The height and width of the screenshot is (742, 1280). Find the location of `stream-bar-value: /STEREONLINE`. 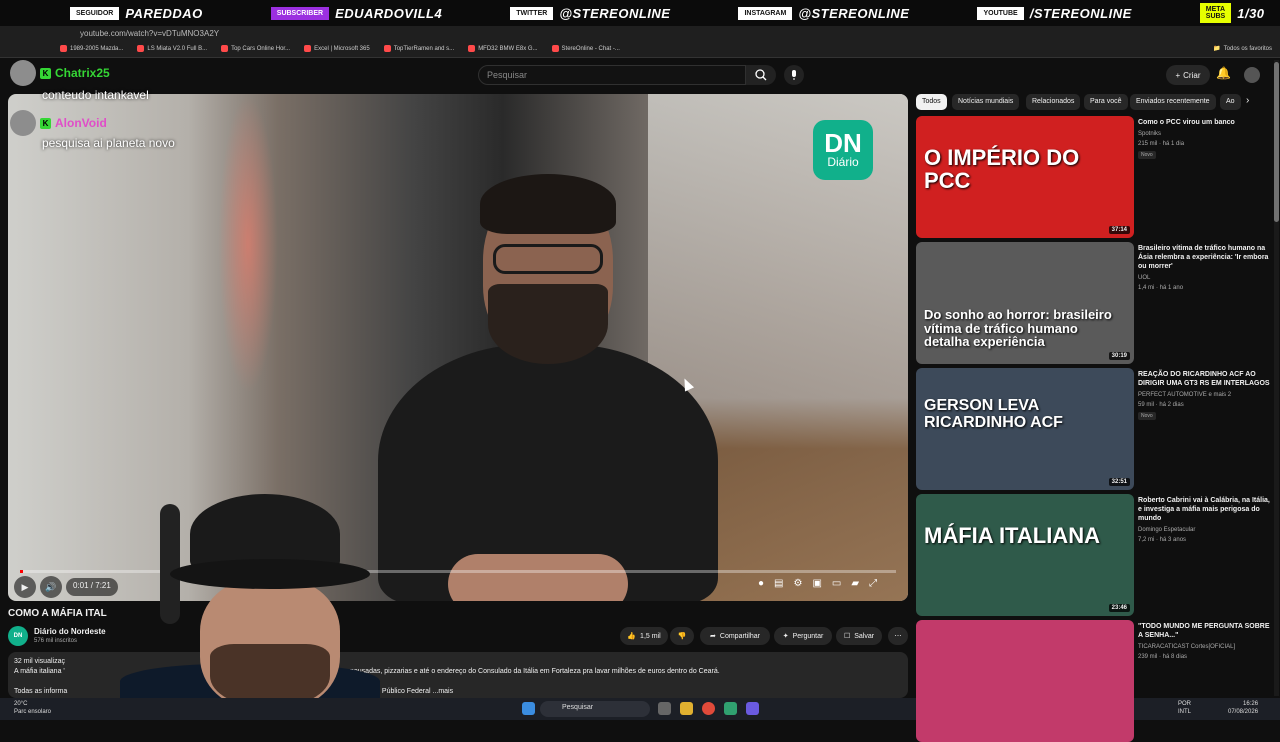

stream-bar-value: /STEREONLINE is located at coordinates (1080, 13).